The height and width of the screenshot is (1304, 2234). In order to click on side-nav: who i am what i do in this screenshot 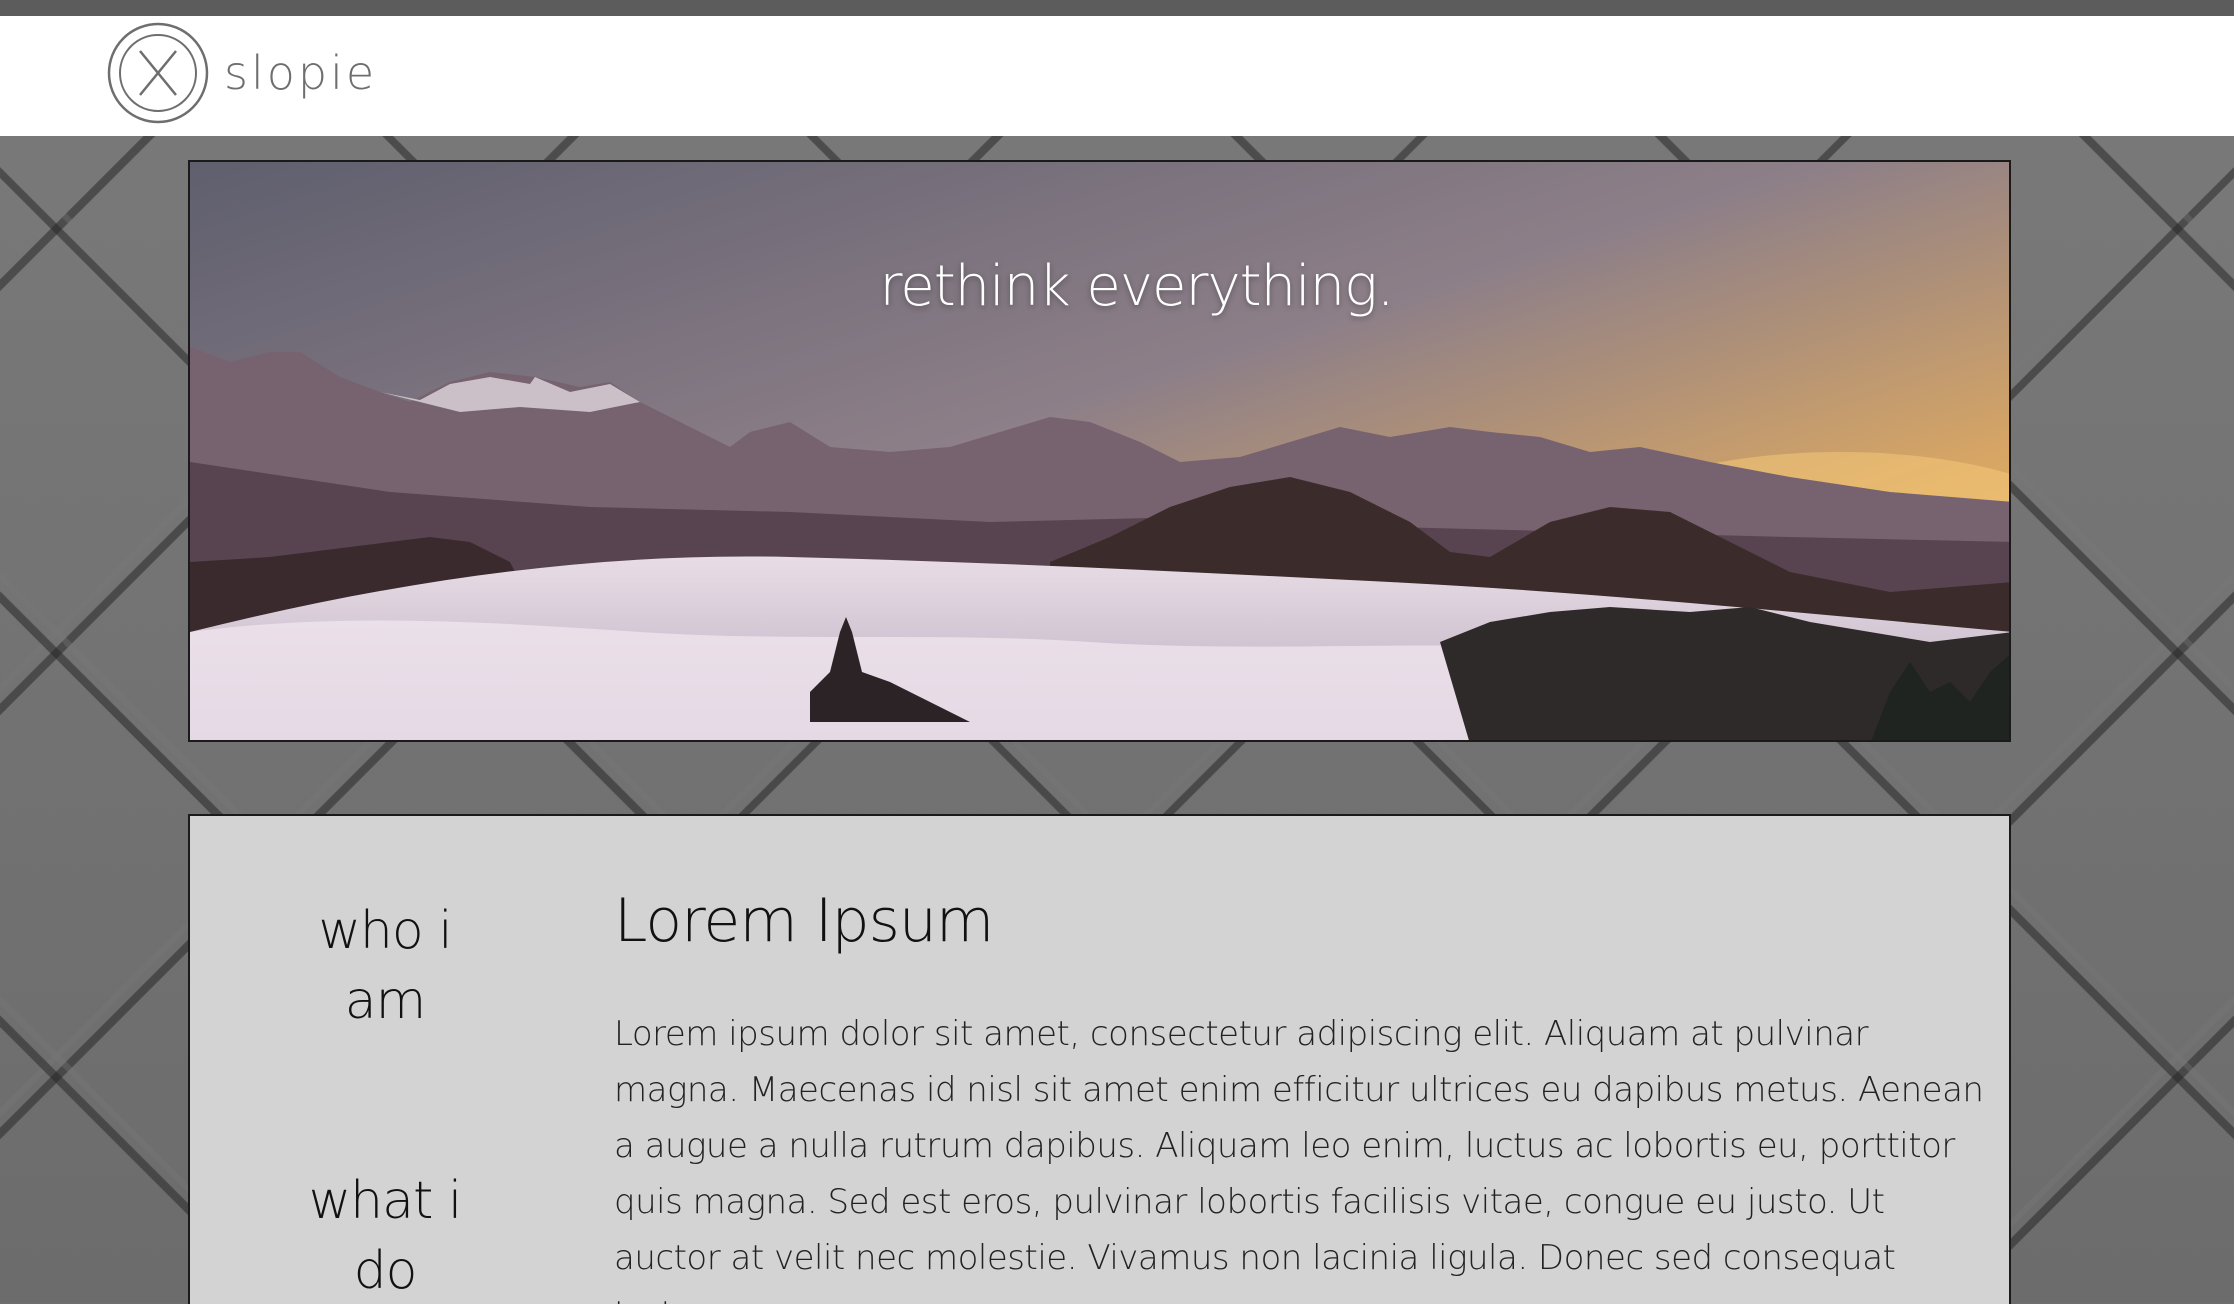, I will do `click(385, 1100)`.